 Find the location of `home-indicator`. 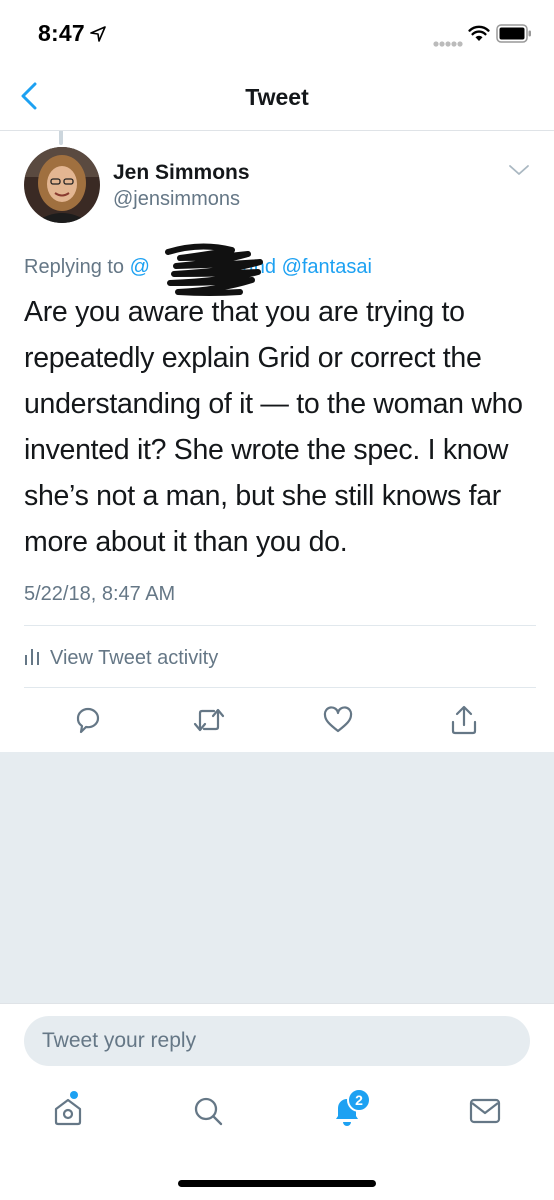

home-indicator is located at coordinates (277, 1183).